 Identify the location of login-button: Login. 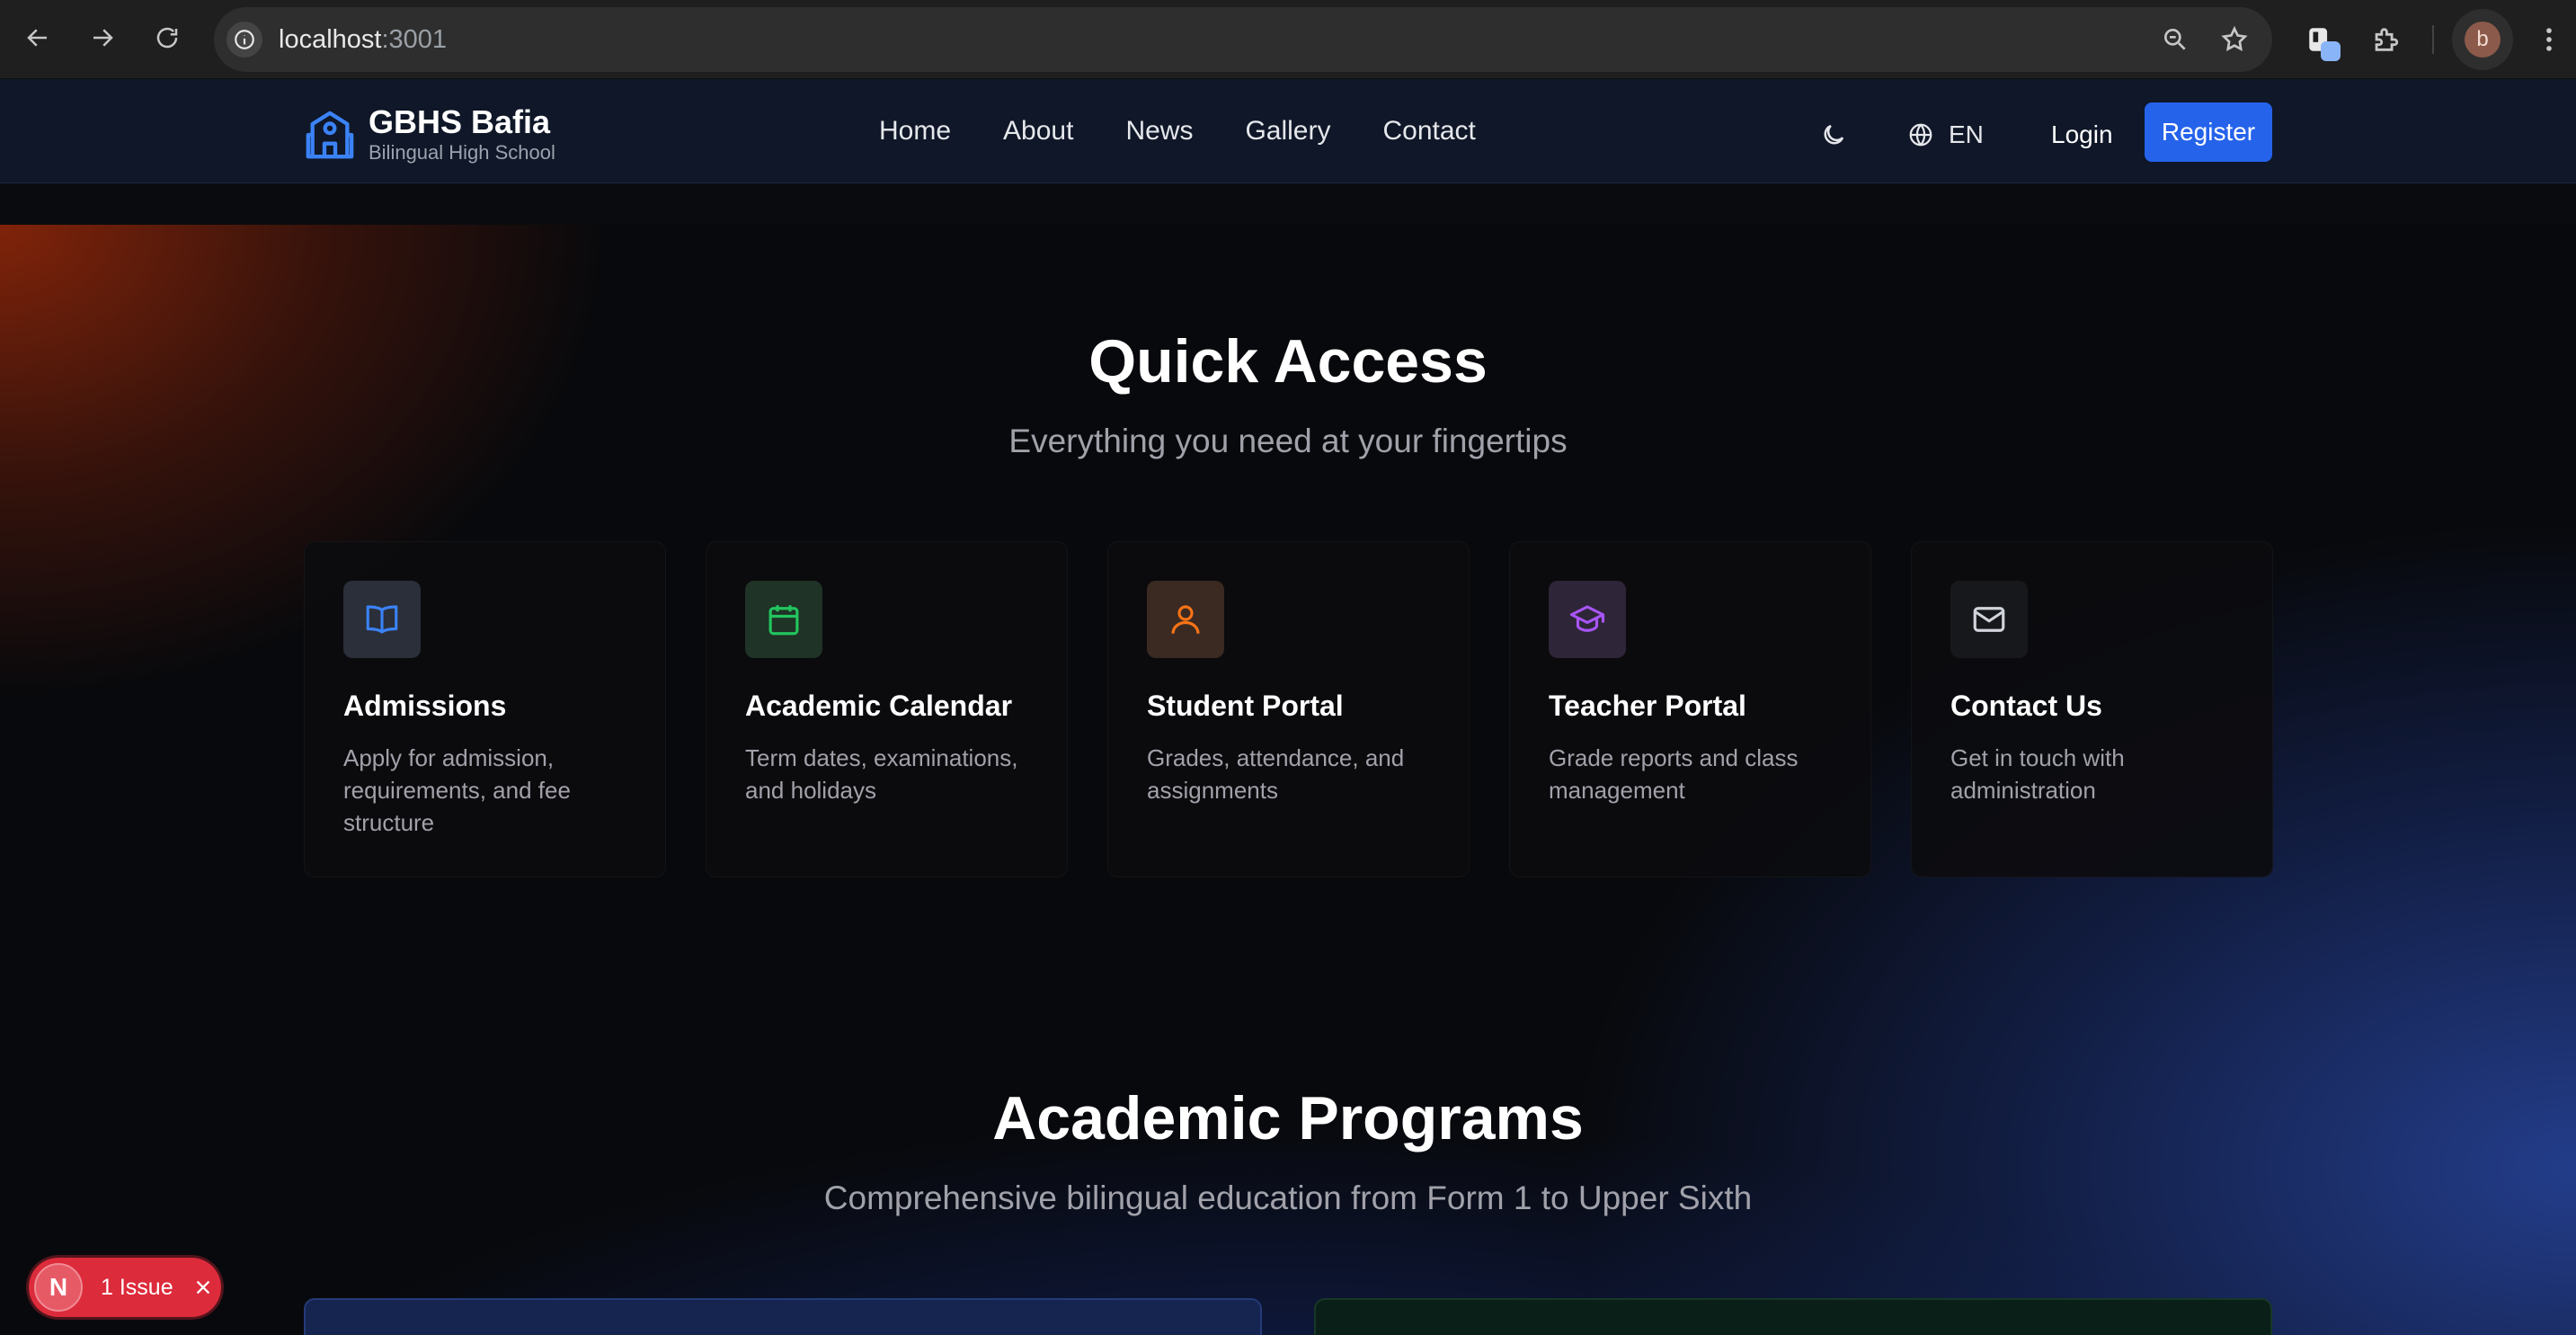
(2082, 134).